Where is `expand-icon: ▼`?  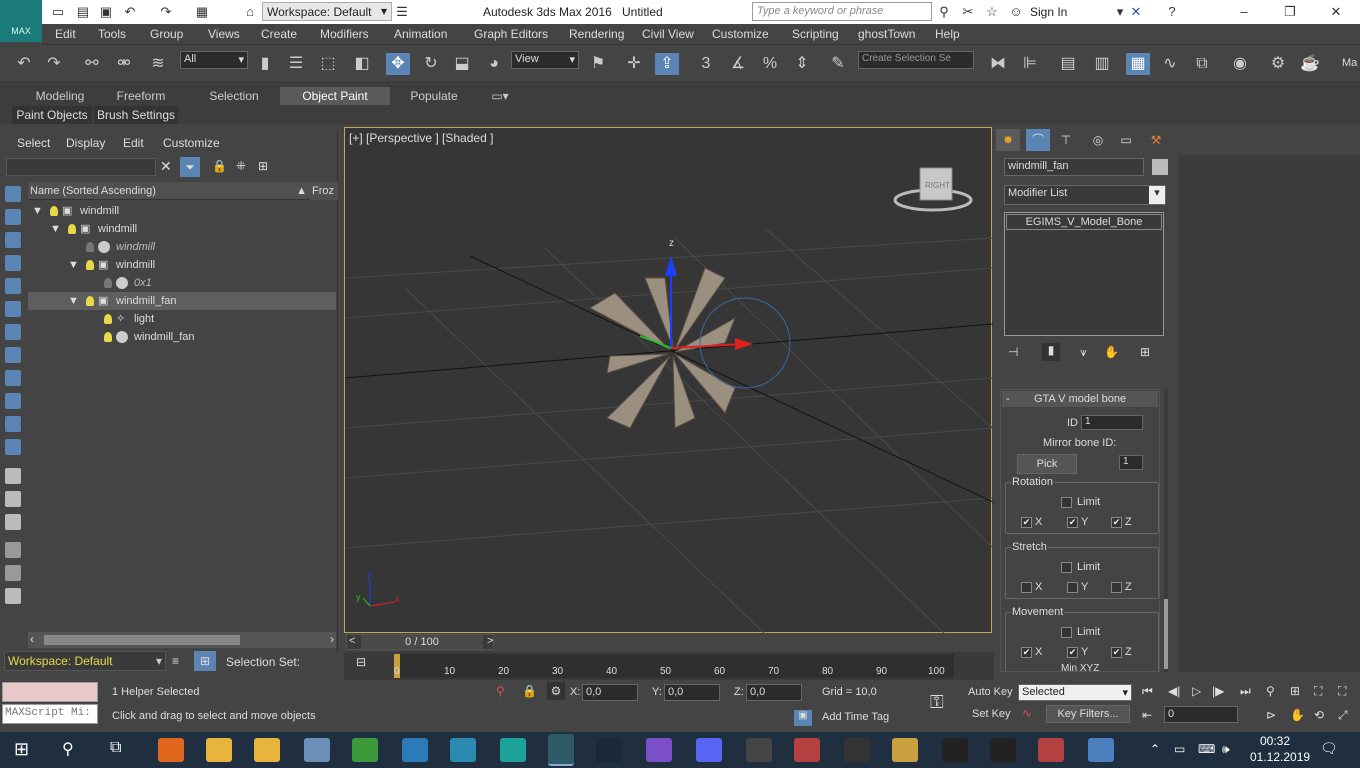 expand-icon: ▼ is located at coordinates (73, 265).